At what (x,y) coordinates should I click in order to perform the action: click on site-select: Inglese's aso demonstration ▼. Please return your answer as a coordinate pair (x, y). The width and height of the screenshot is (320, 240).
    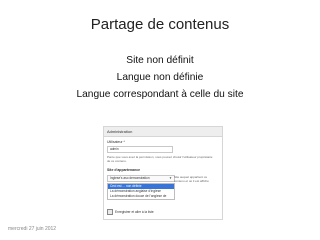
    Looking at the image, I should click on (141, 178).